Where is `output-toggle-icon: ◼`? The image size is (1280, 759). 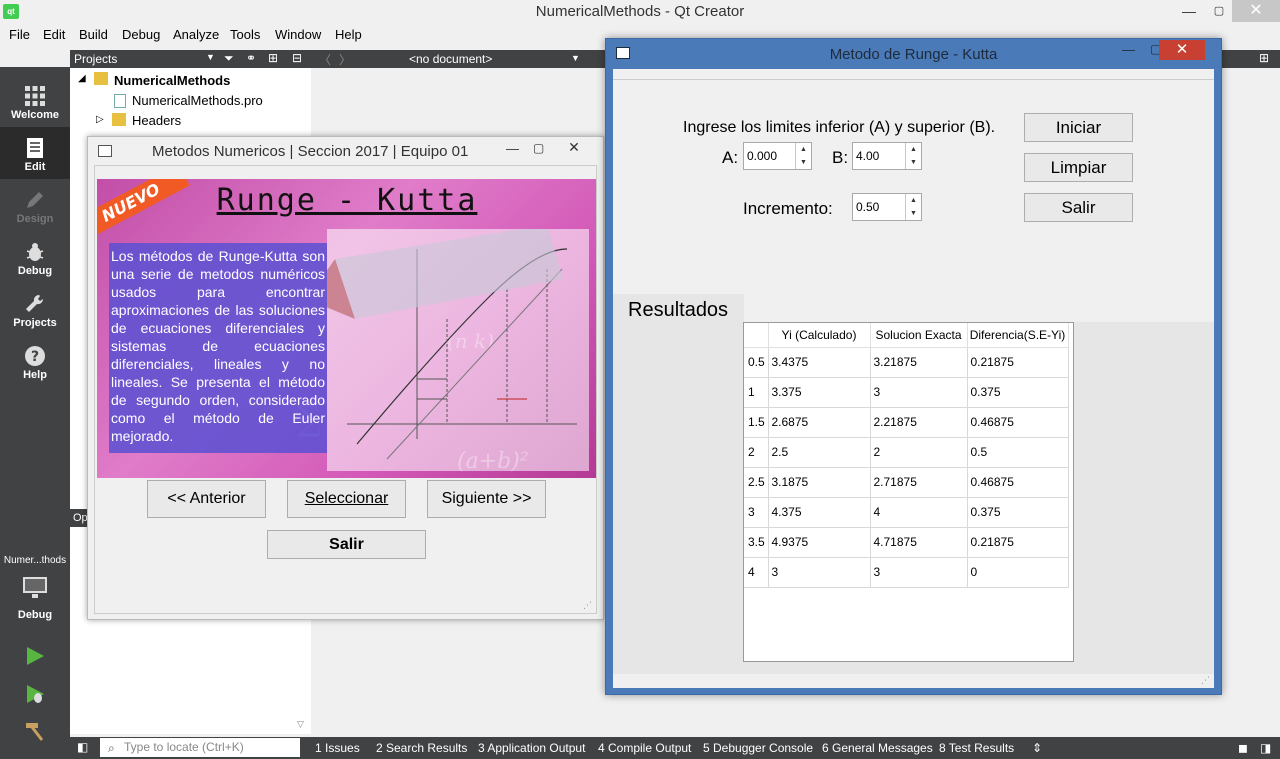
output-toggle-icon: ◼ is located at coordinates (1243, 748).